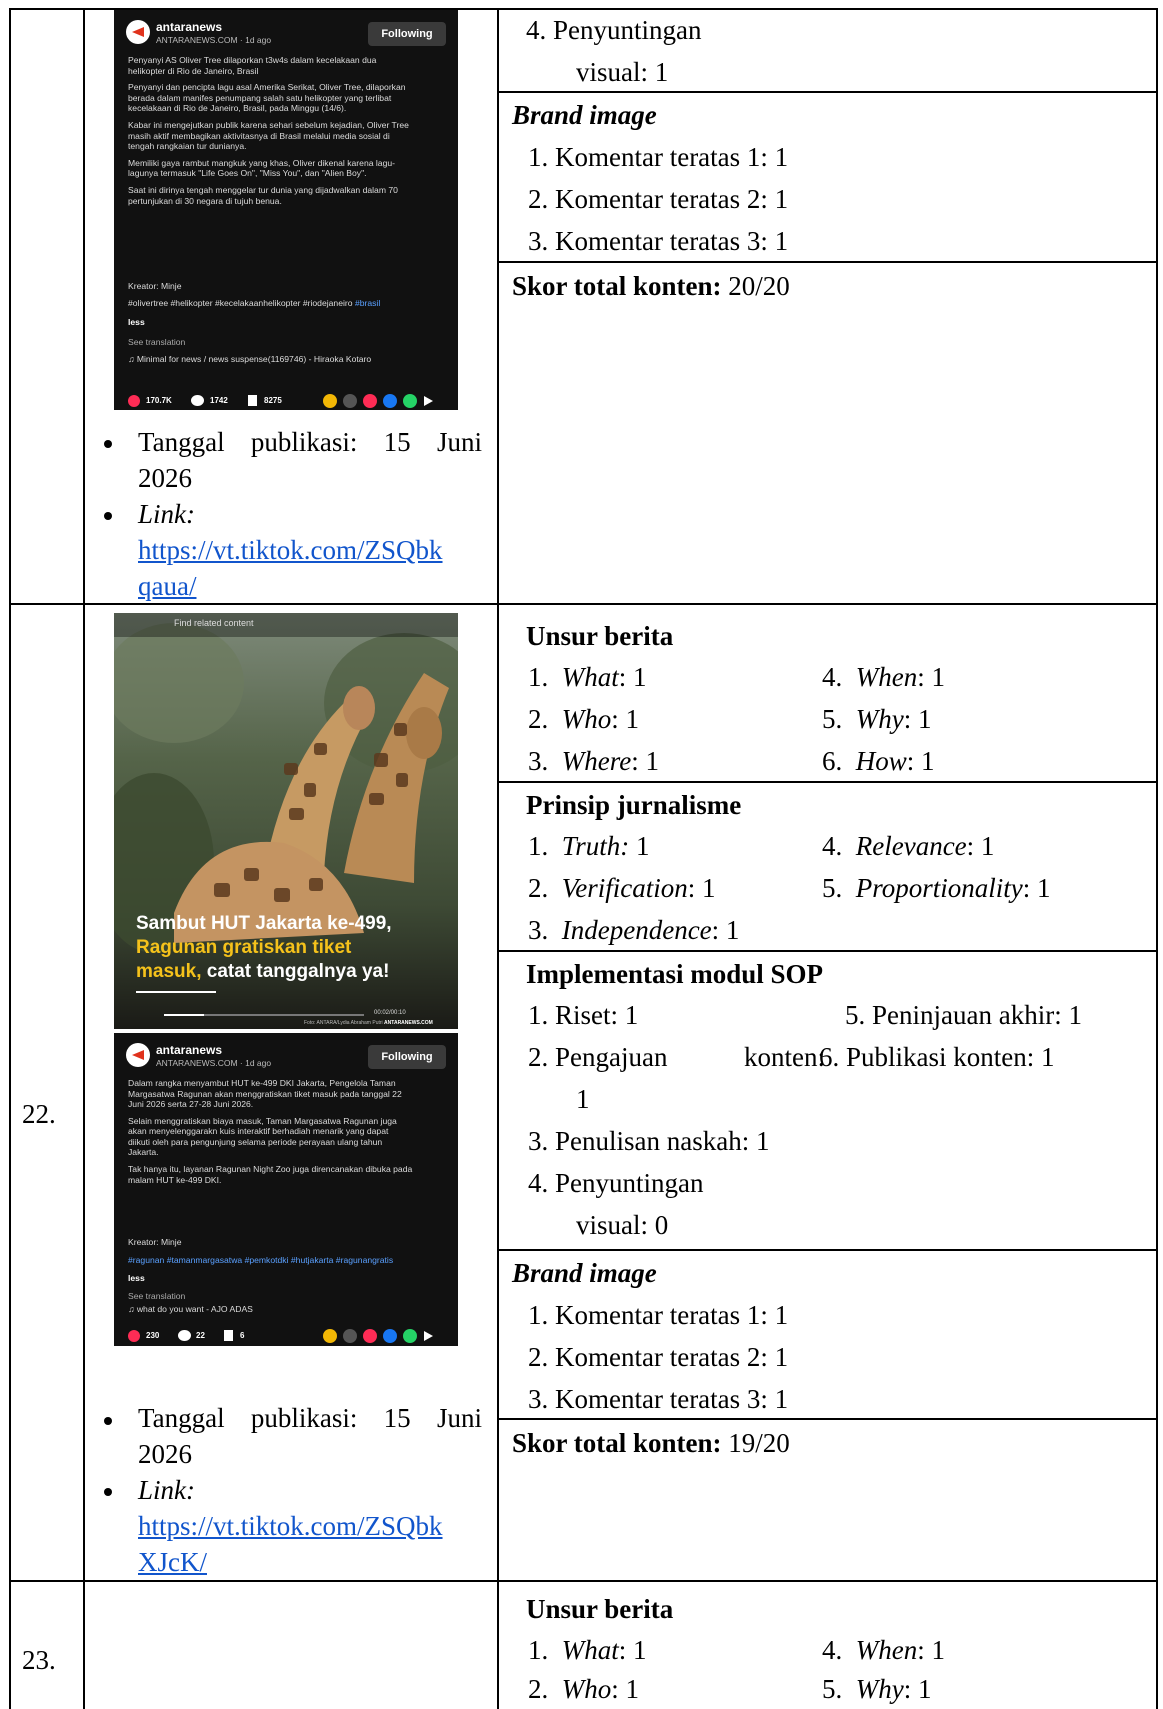 The image size is (1163, 1709). Describe the element at coordinates (908, 846) in the screenshot. I see `prinsip-item: 4. Relevance: 1` at that location.